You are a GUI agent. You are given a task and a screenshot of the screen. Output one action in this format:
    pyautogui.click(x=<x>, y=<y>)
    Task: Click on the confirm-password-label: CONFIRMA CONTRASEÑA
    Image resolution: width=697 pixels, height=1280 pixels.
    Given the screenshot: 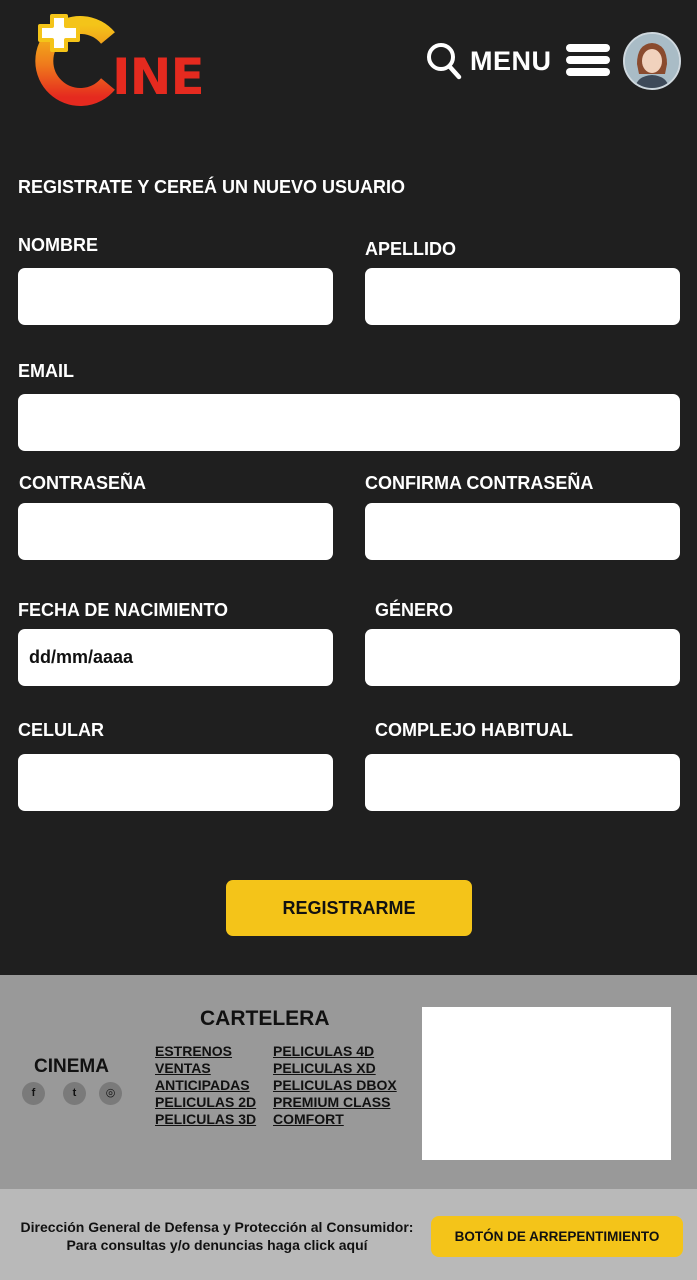 What is the action you would take?
    pyautogui.click(x=479, y=483)
    